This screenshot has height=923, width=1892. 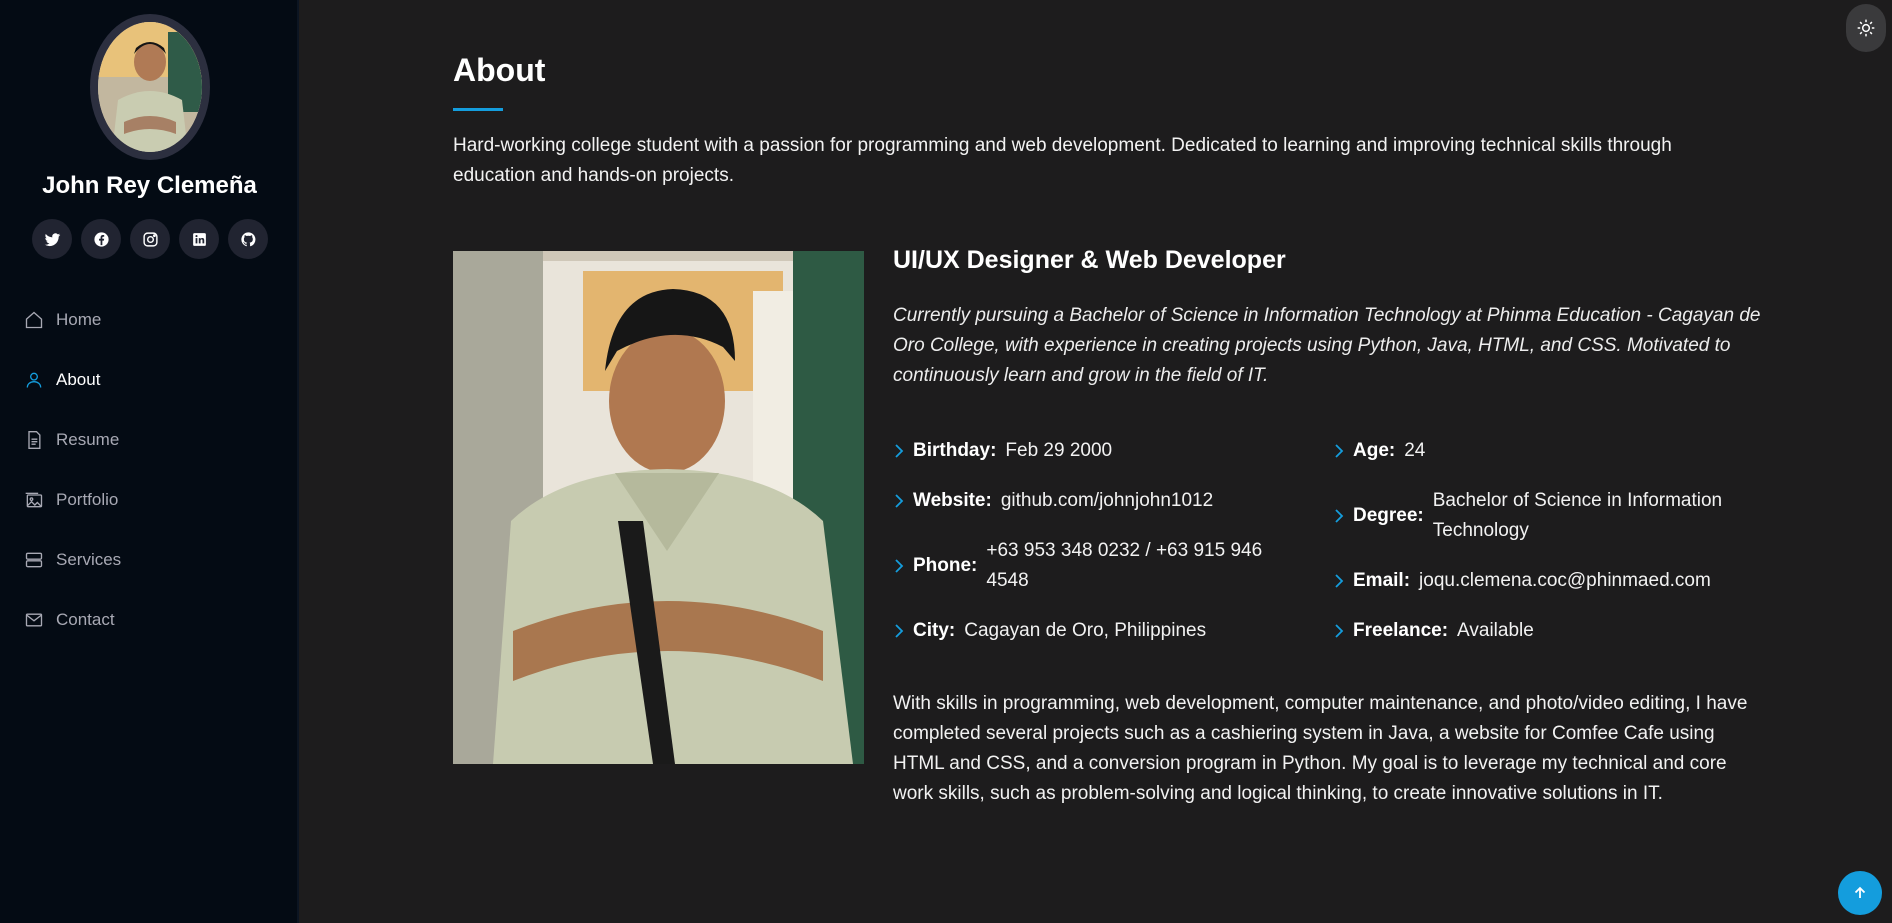 I want to click on envelope-icon, so click(x=35, y=620).